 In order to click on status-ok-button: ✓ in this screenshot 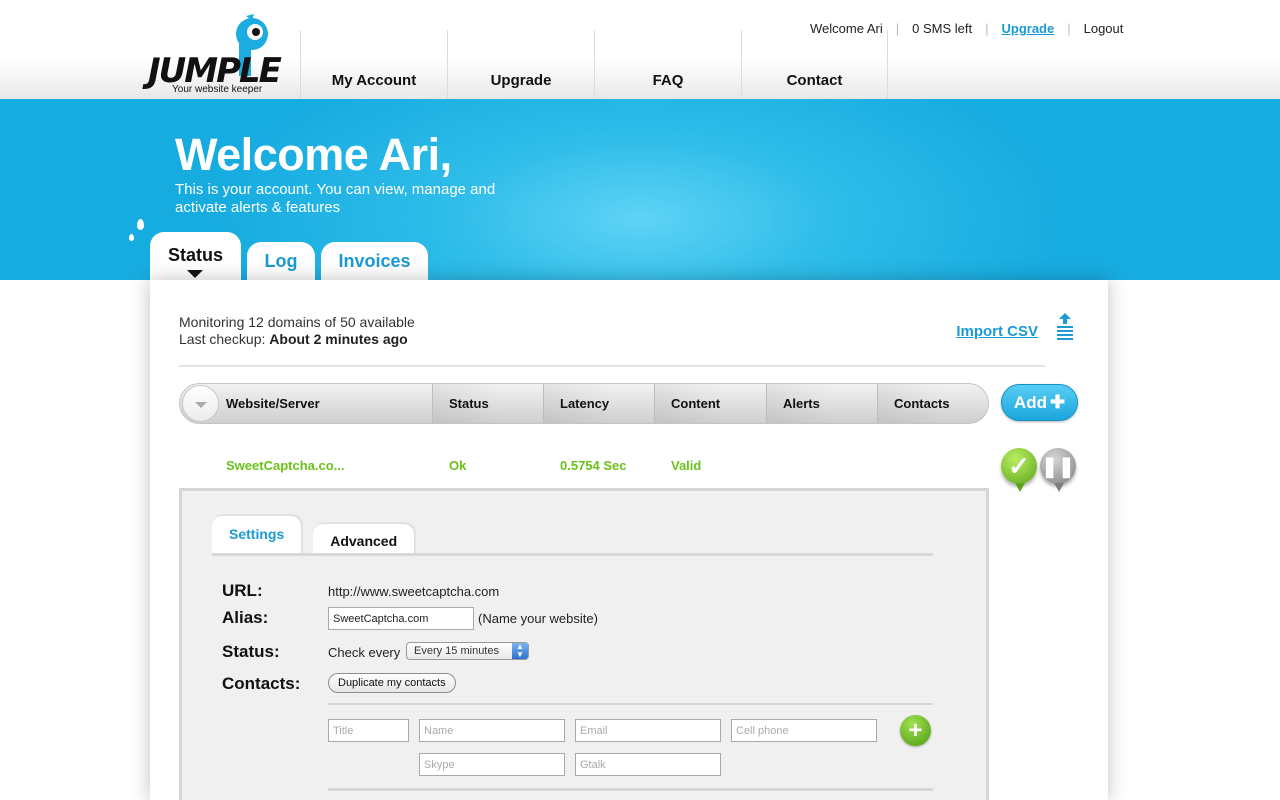, I will do `click(1019, 470)`.